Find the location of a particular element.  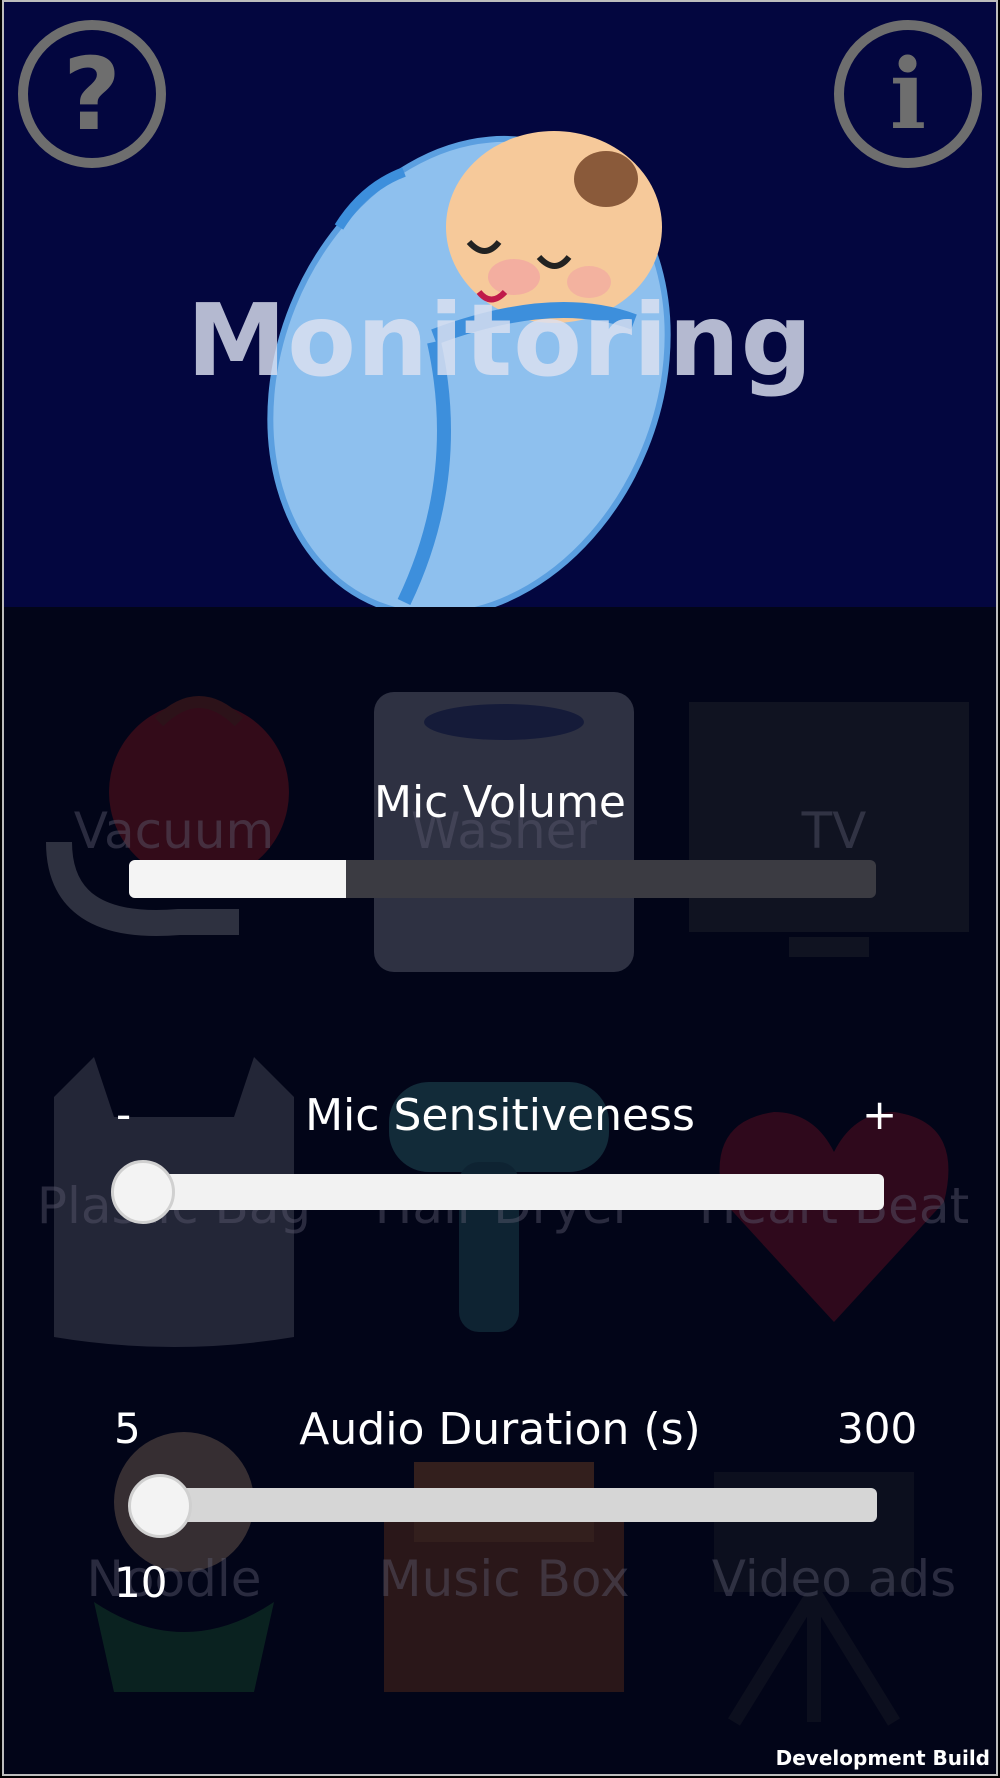

mic-sensitiveness-slider is located at coordinates (506, 1192).